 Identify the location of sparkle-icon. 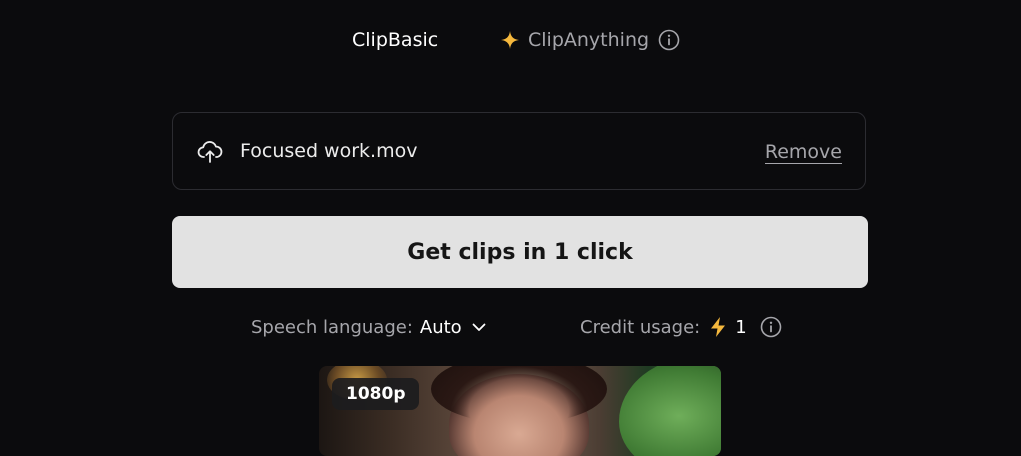
(510, 40).